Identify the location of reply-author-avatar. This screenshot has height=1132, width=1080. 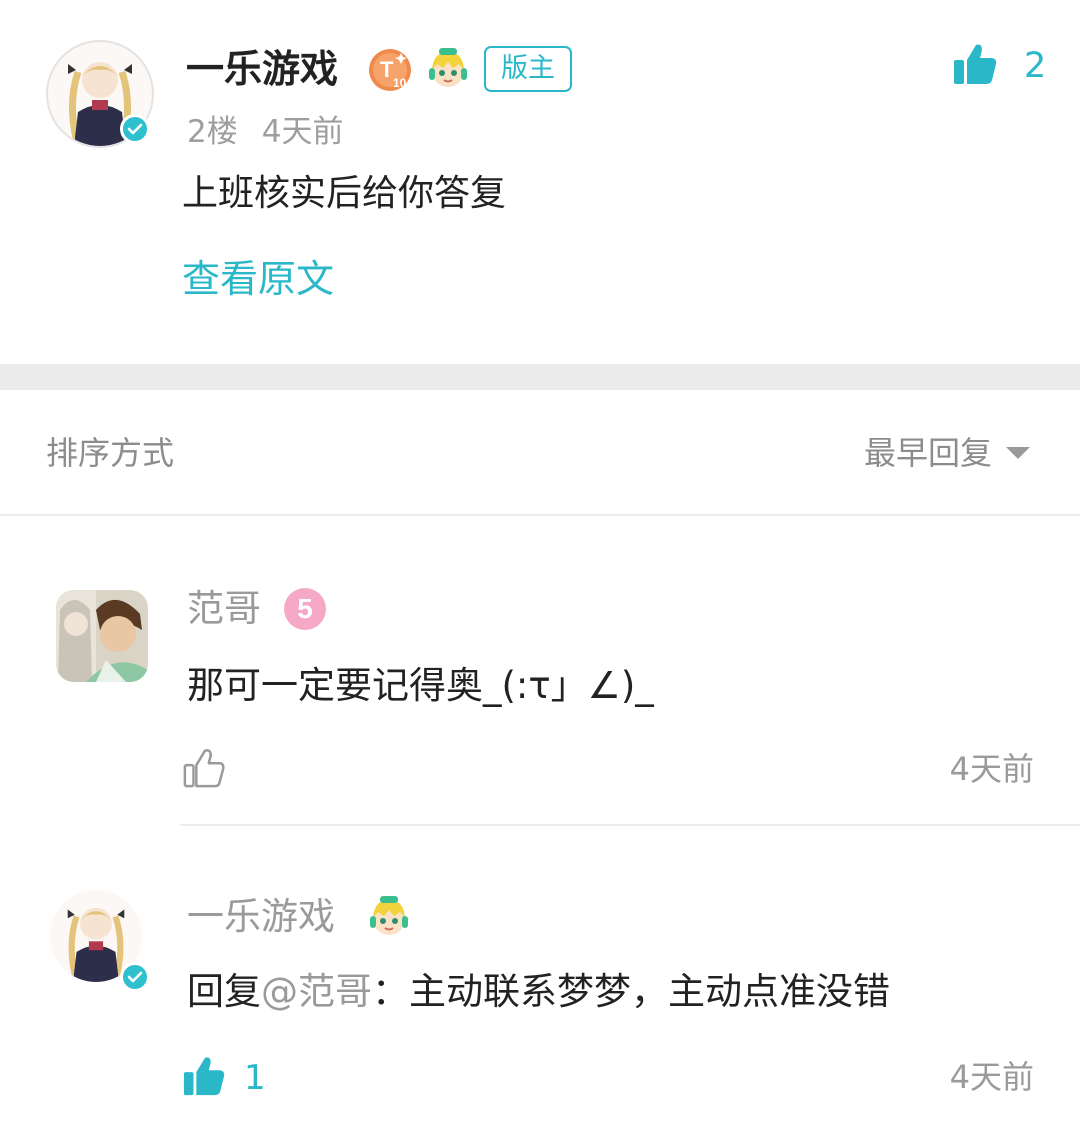
(102, 636).